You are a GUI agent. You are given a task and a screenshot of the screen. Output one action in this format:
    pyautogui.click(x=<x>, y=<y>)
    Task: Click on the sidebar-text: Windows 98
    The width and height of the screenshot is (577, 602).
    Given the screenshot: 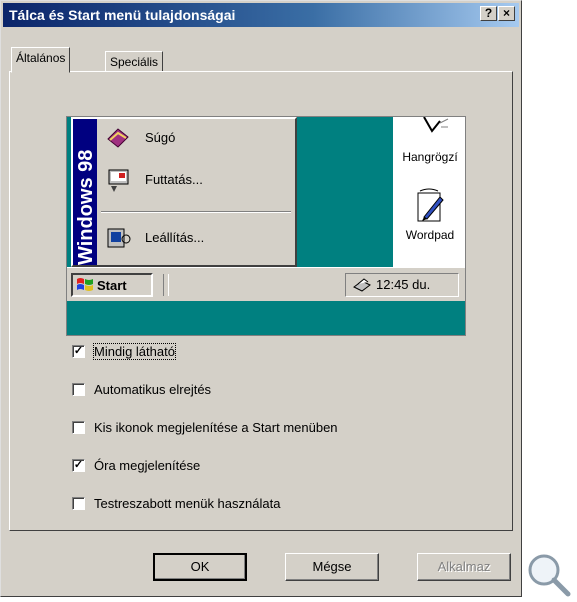 What is the action you would take?
    pyautogui.click(x=86, y=207)
    